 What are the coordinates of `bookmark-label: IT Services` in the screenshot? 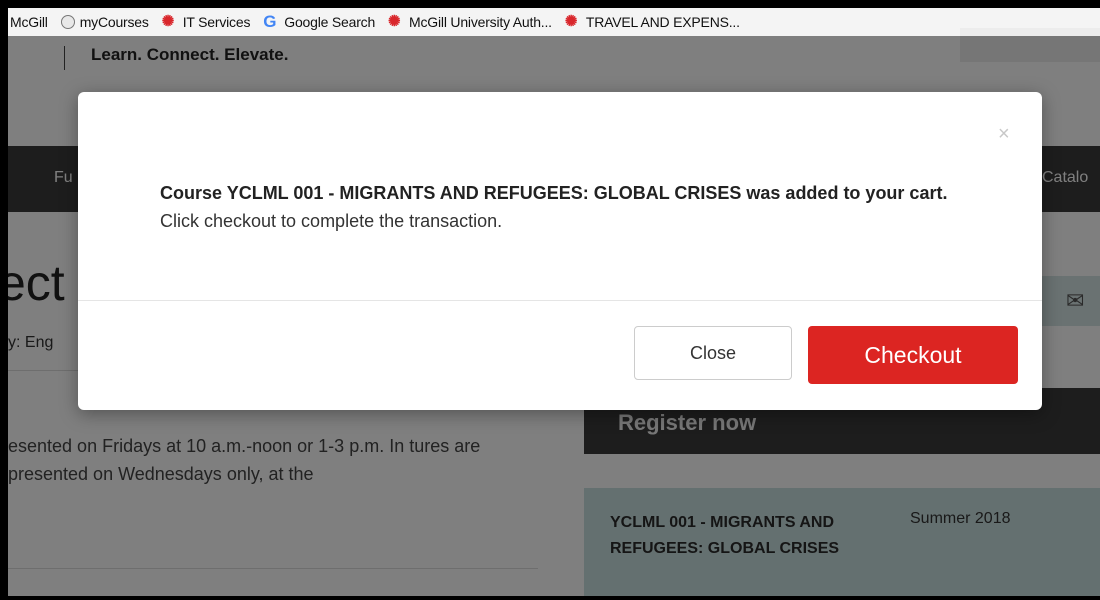 It's located at (216, 22).